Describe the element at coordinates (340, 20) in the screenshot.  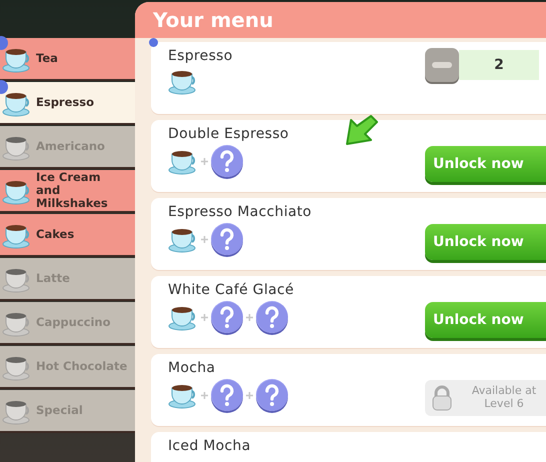
I see `panel-title: Your menu` at that location.